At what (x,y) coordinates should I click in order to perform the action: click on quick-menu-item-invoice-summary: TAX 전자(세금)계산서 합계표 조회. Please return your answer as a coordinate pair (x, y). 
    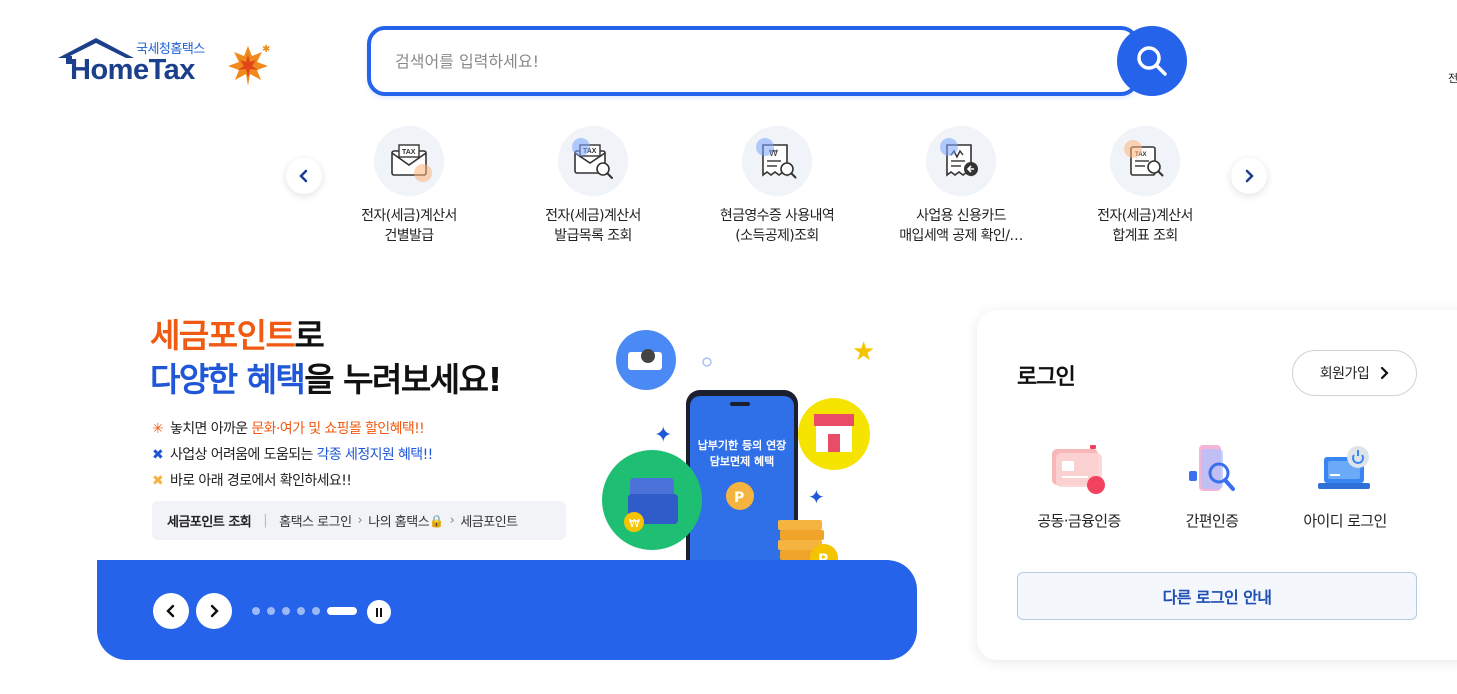
    Looking at the image, I should click on (1145, 186).